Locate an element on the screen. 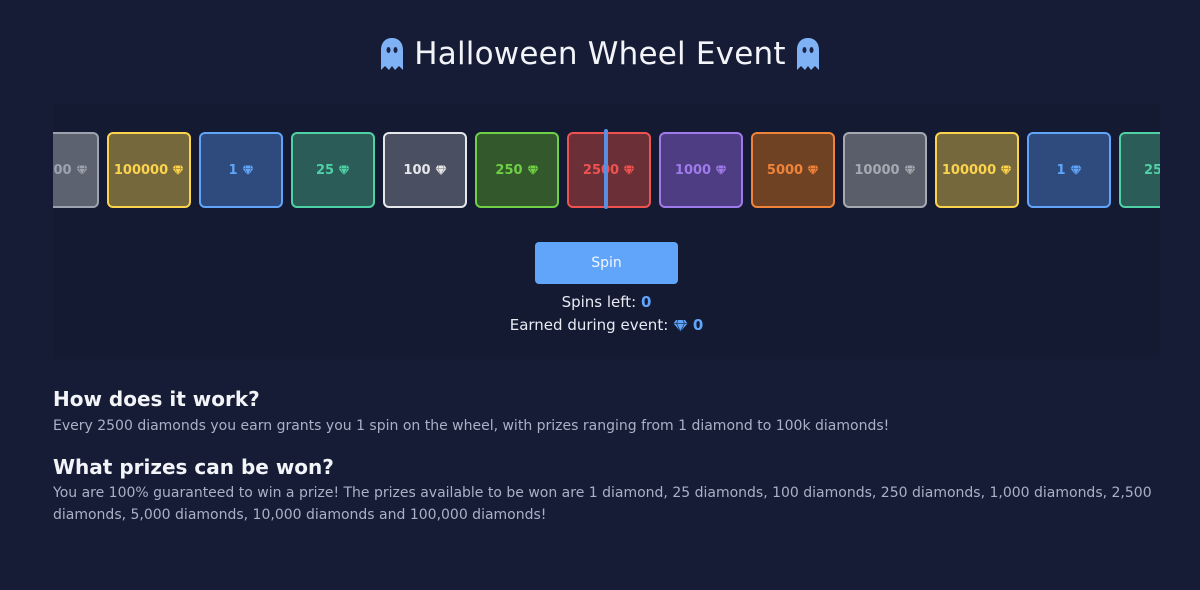 This screenshot has height=590, width=1200. prize-tile-value: 1000 is located at coordinates (693, 170).